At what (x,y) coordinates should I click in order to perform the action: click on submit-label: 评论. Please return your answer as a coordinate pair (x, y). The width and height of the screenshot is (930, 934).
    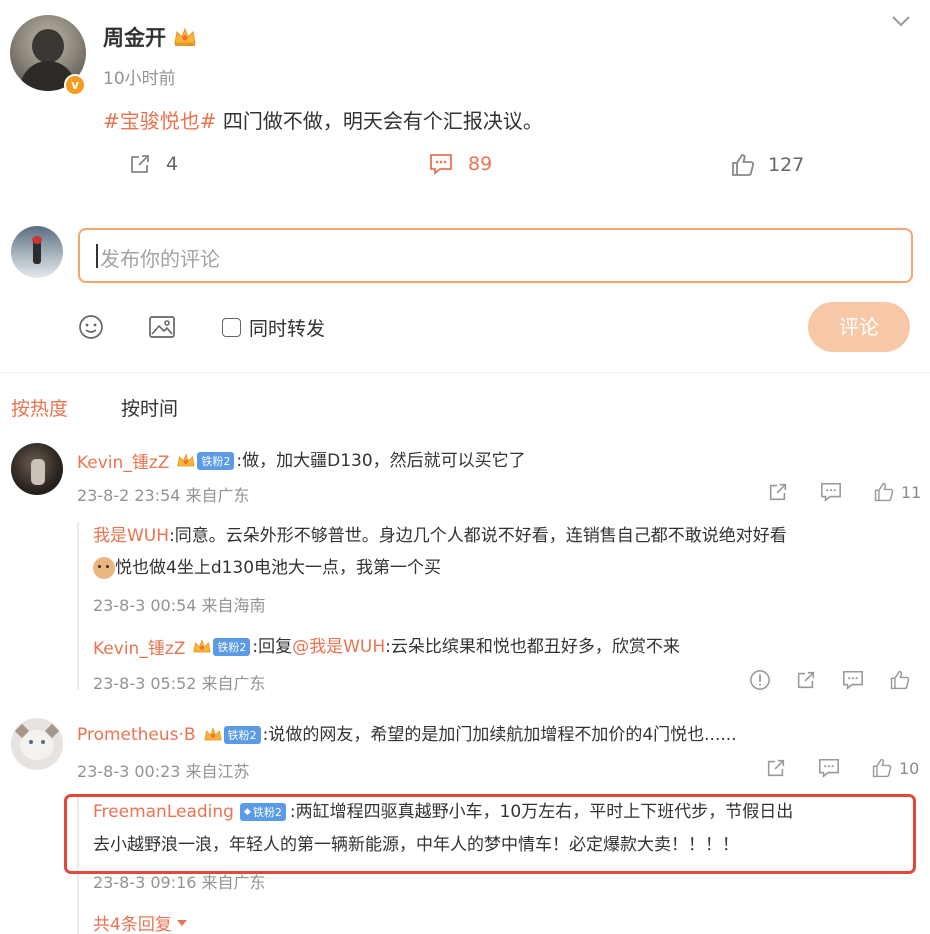
    Looking at the image, I should click on (859, 327).